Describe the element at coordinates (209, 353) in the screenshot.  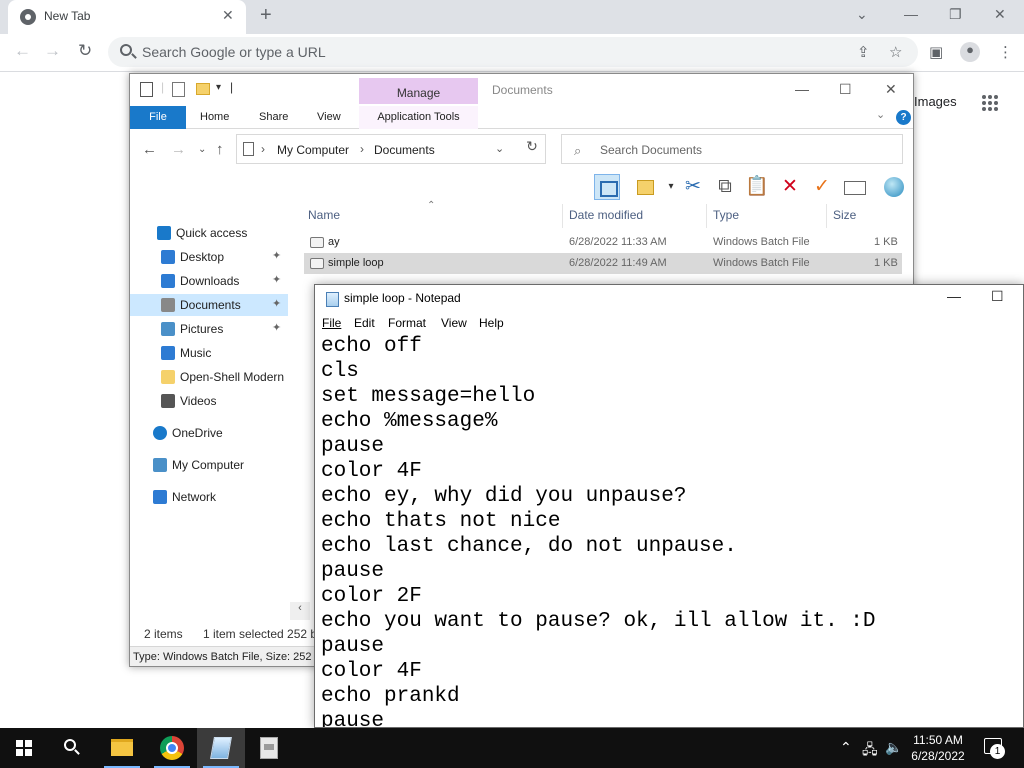
I see `nav-item: Music` at that location.